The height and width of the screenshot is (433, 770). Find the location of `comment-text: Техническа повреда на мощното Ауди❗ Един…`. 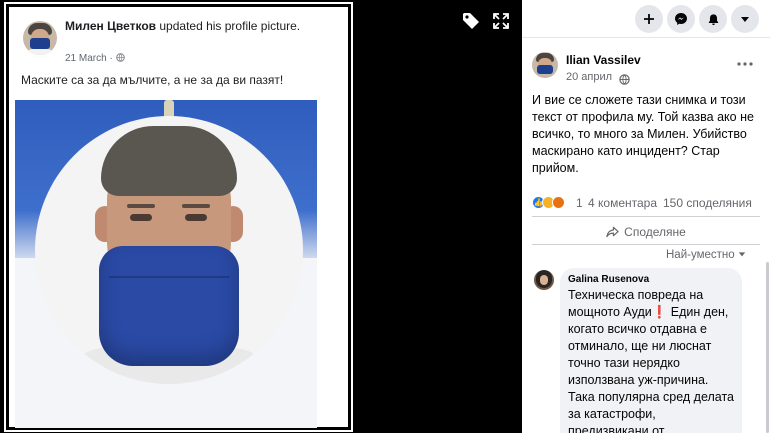

comment-text: Техническа повреда на мощното Ауди❗ Един… is located at coordinates (651, 360).